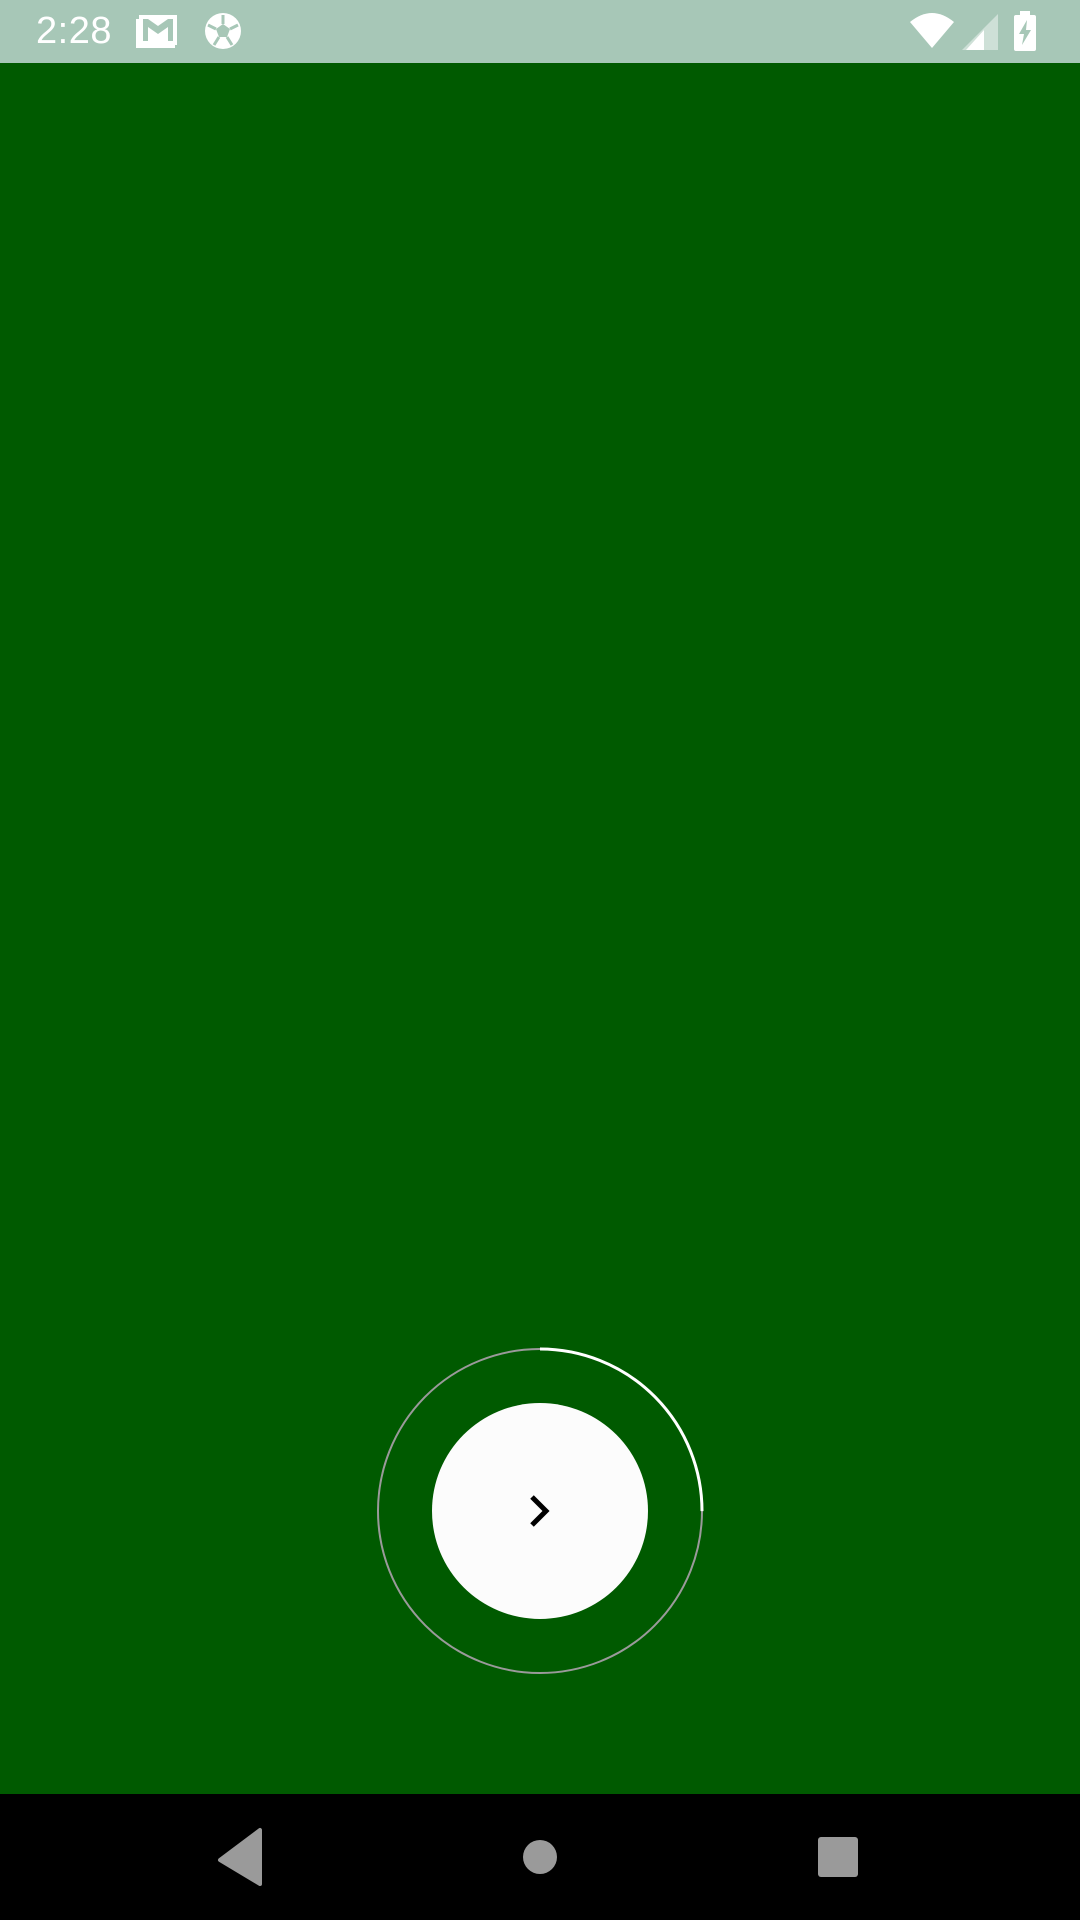 This screenshot has height=1920, width=1080. I want to click on status-bar: 2:28, so click(540, 31).